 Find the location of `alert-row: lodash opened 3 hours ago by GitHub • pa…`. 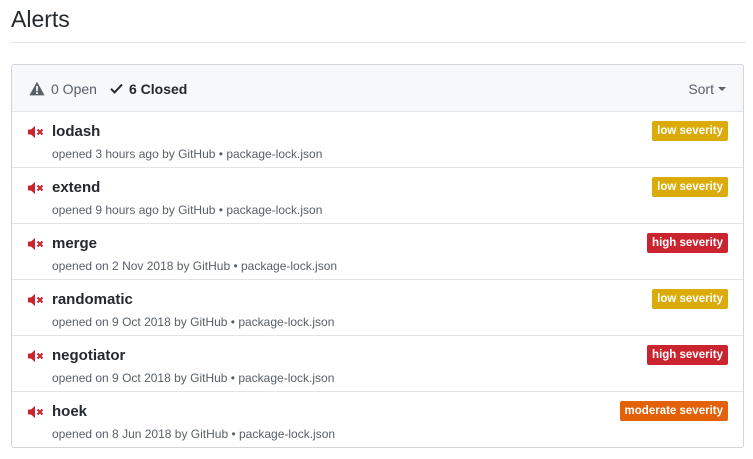

alert-row: lodash opened 3 hours ago by GitHub • pa… is located at coordinates (377, 140).